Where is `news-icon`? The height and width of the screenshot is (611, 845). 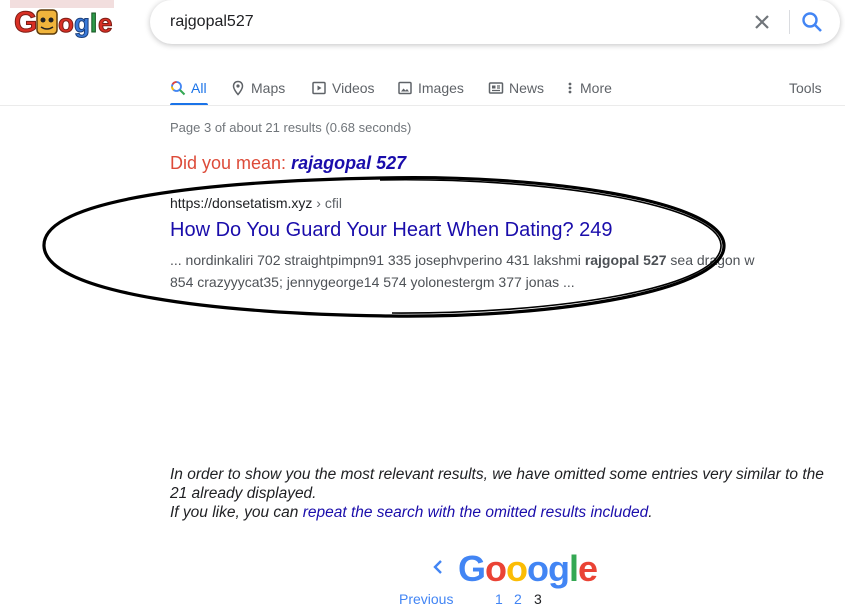 news-icon is located at coordinates (496, 88).